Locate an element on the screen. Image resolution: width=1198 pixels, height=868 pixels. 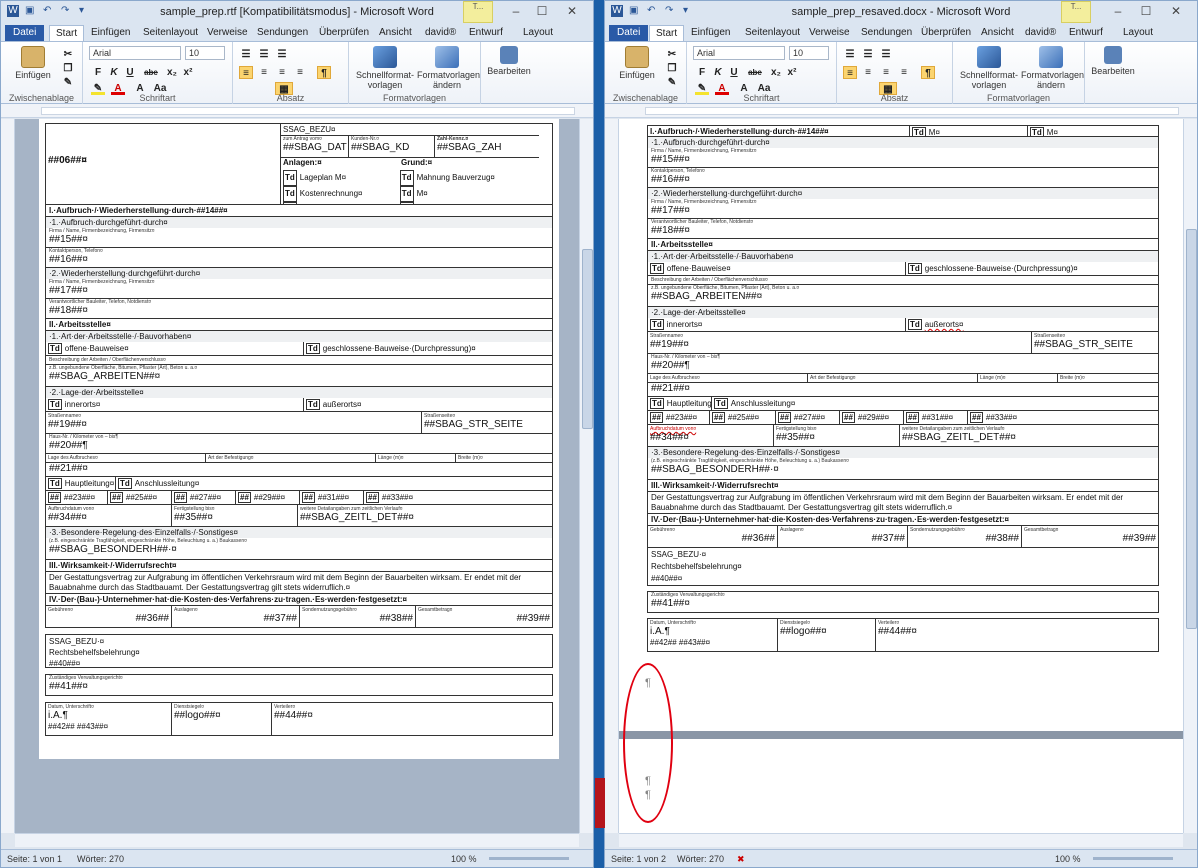
field-value: ##38## is located at coordinates (396, 618).